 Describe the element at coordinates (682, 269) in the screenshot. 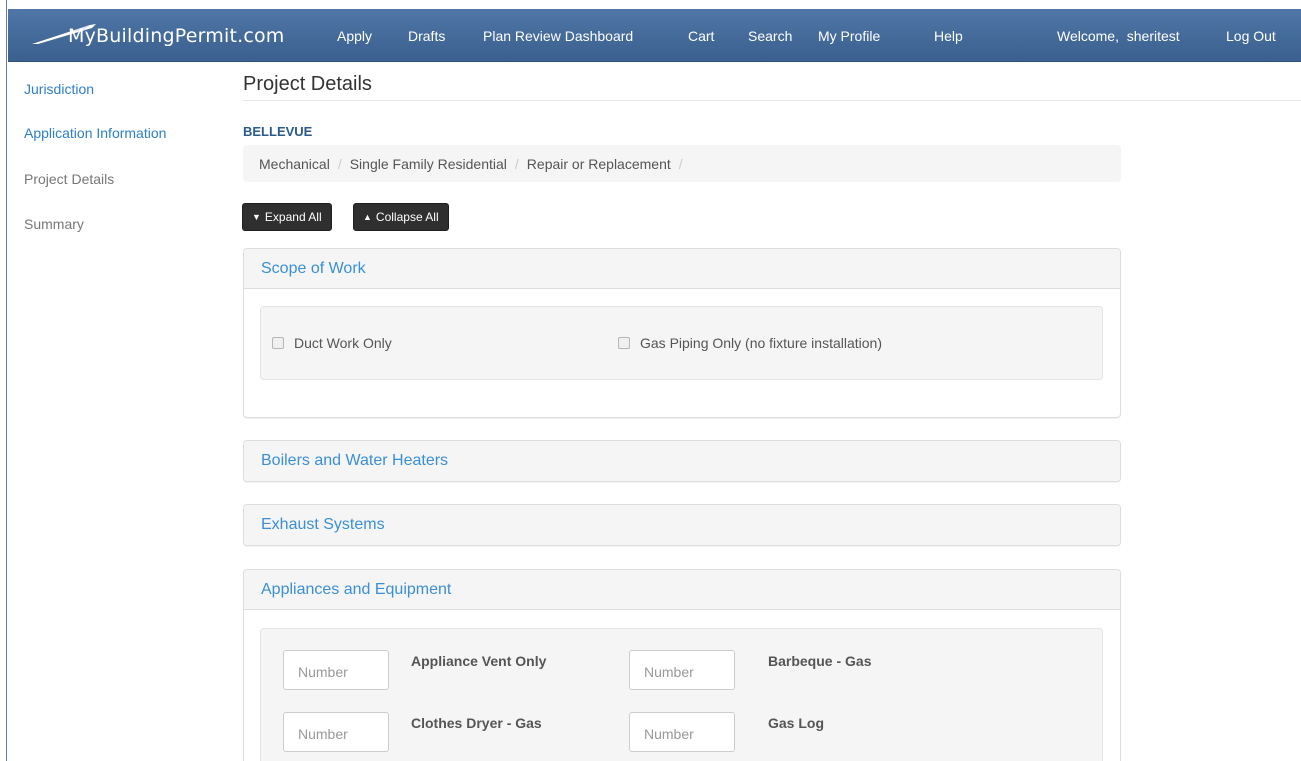

I see `panel-heading-scope-of-work: Scope of Work` at that location.